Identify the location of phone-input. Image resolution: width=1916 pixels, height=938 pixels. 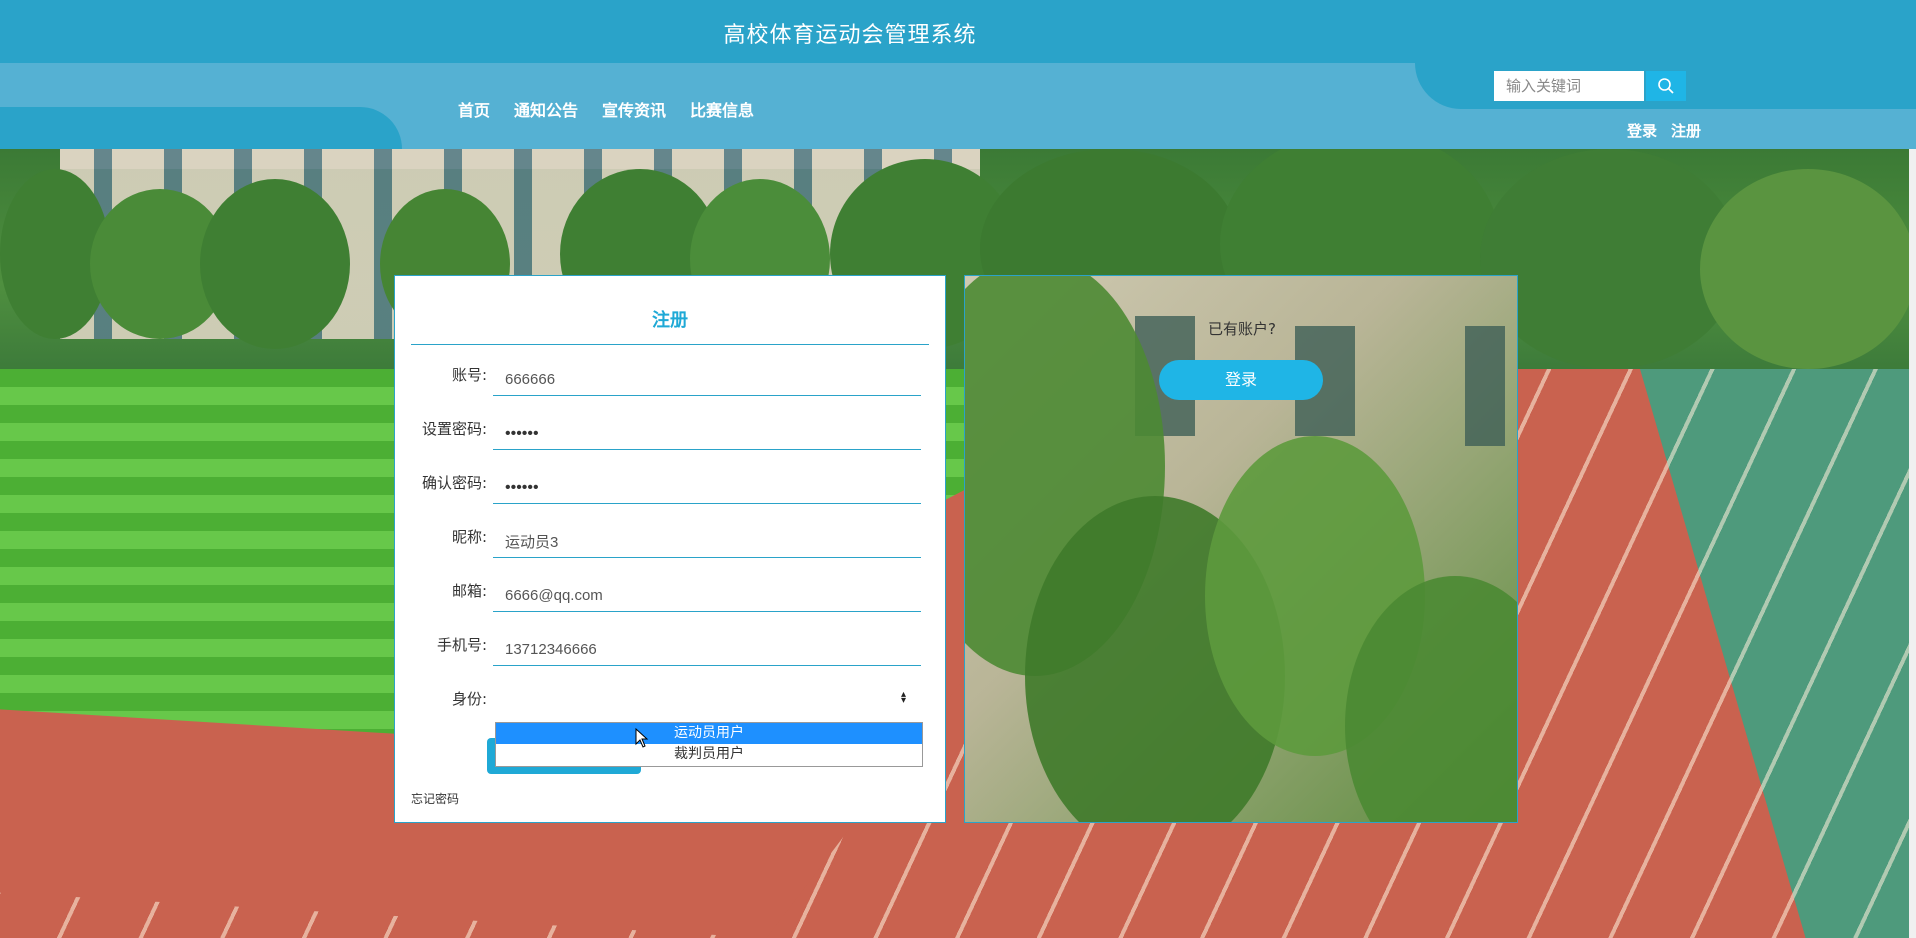
(707, 650).